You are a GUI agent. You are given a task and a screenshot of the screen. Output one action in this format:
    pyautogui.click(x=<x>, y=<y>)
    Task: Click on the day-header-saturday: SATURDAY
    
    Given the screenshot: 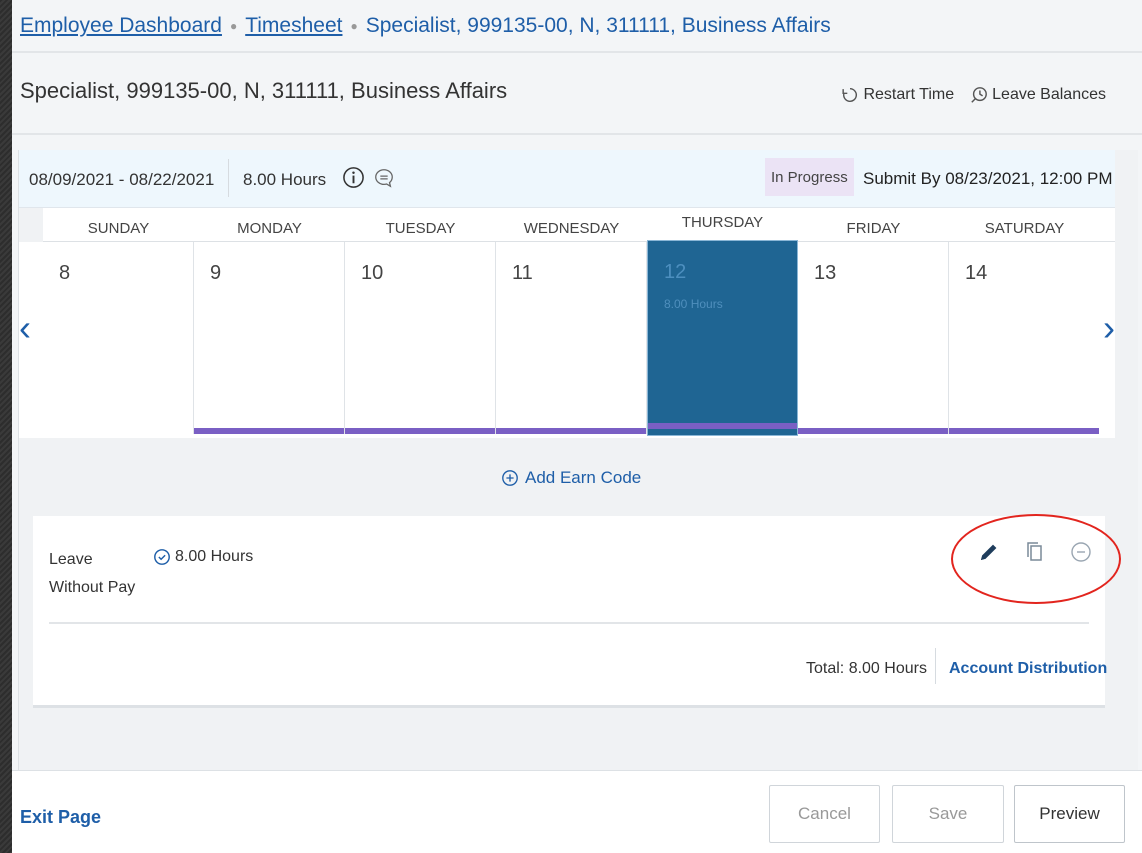 What is the action you would take?
    pyautogui.click(x=1024, y=228)
    